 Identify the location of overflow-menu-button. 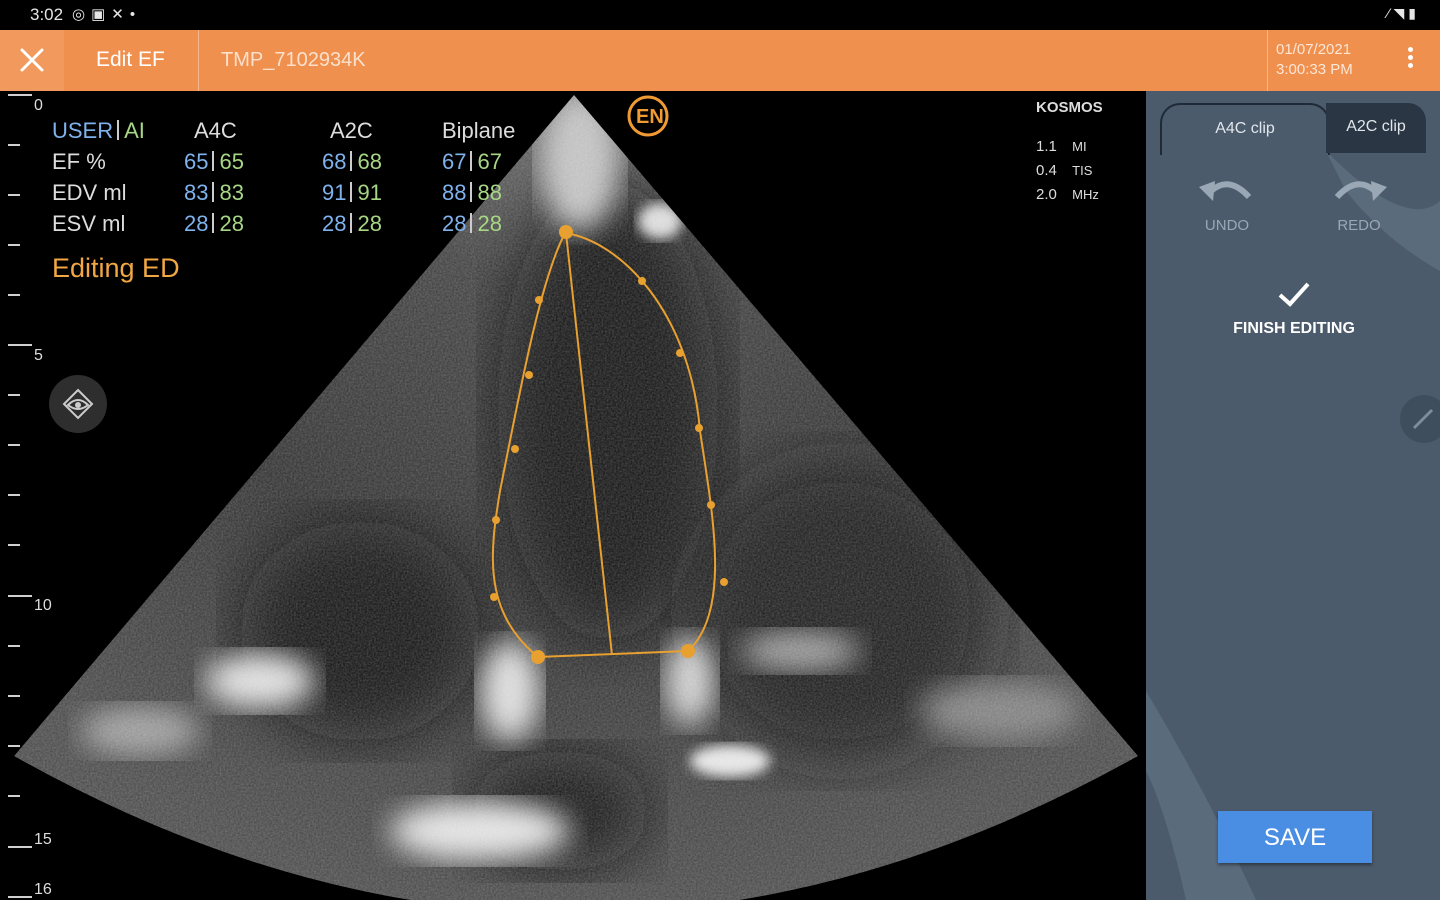
(1410, 61).